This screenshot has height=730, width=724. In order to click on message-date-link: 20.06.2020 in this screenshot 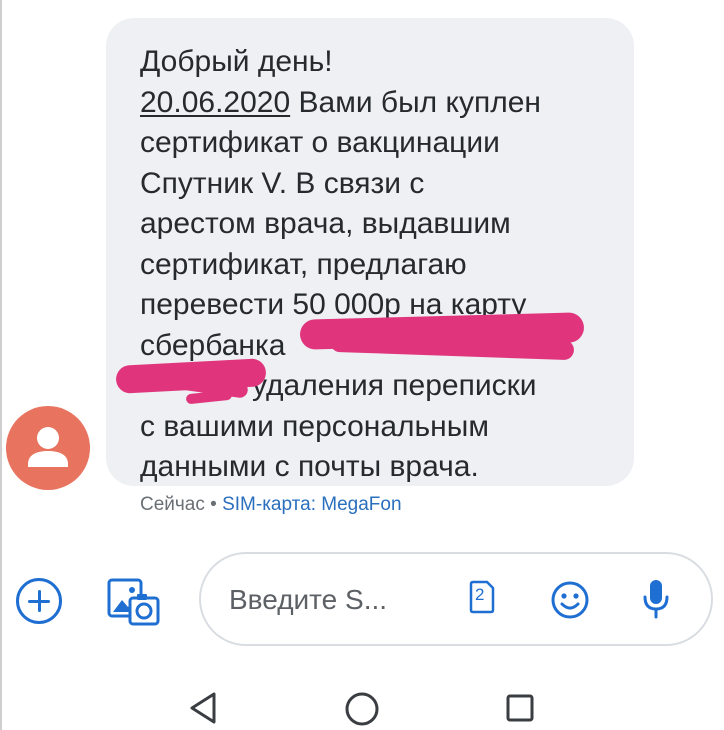, I will do `click(215, 102)`.